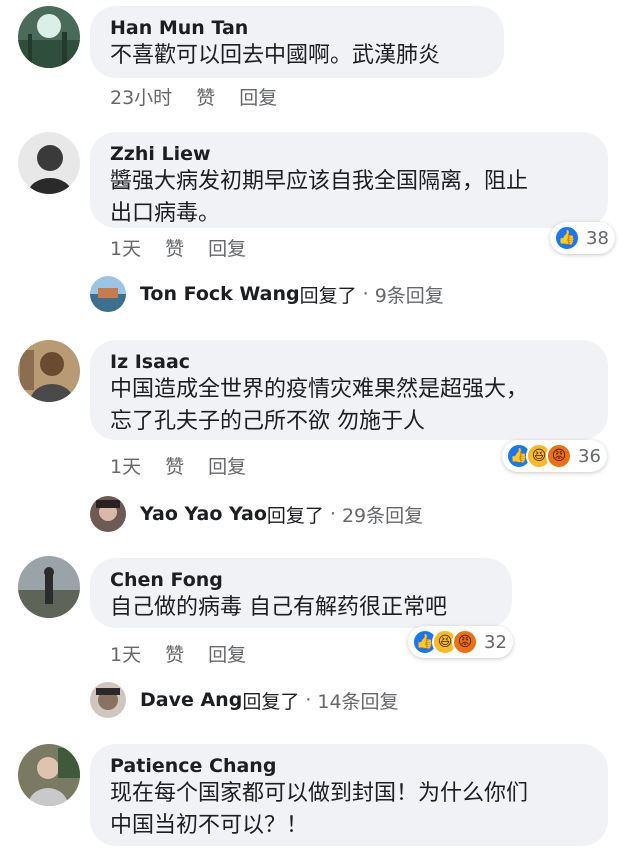 The image size is (640, 853). What do you see at coordinates (319, 181) in the screenshot?
I see `comment-text-line: 醬强大病发初期早应该自我全国隔离，阻止` at bounding box center [319, 181].